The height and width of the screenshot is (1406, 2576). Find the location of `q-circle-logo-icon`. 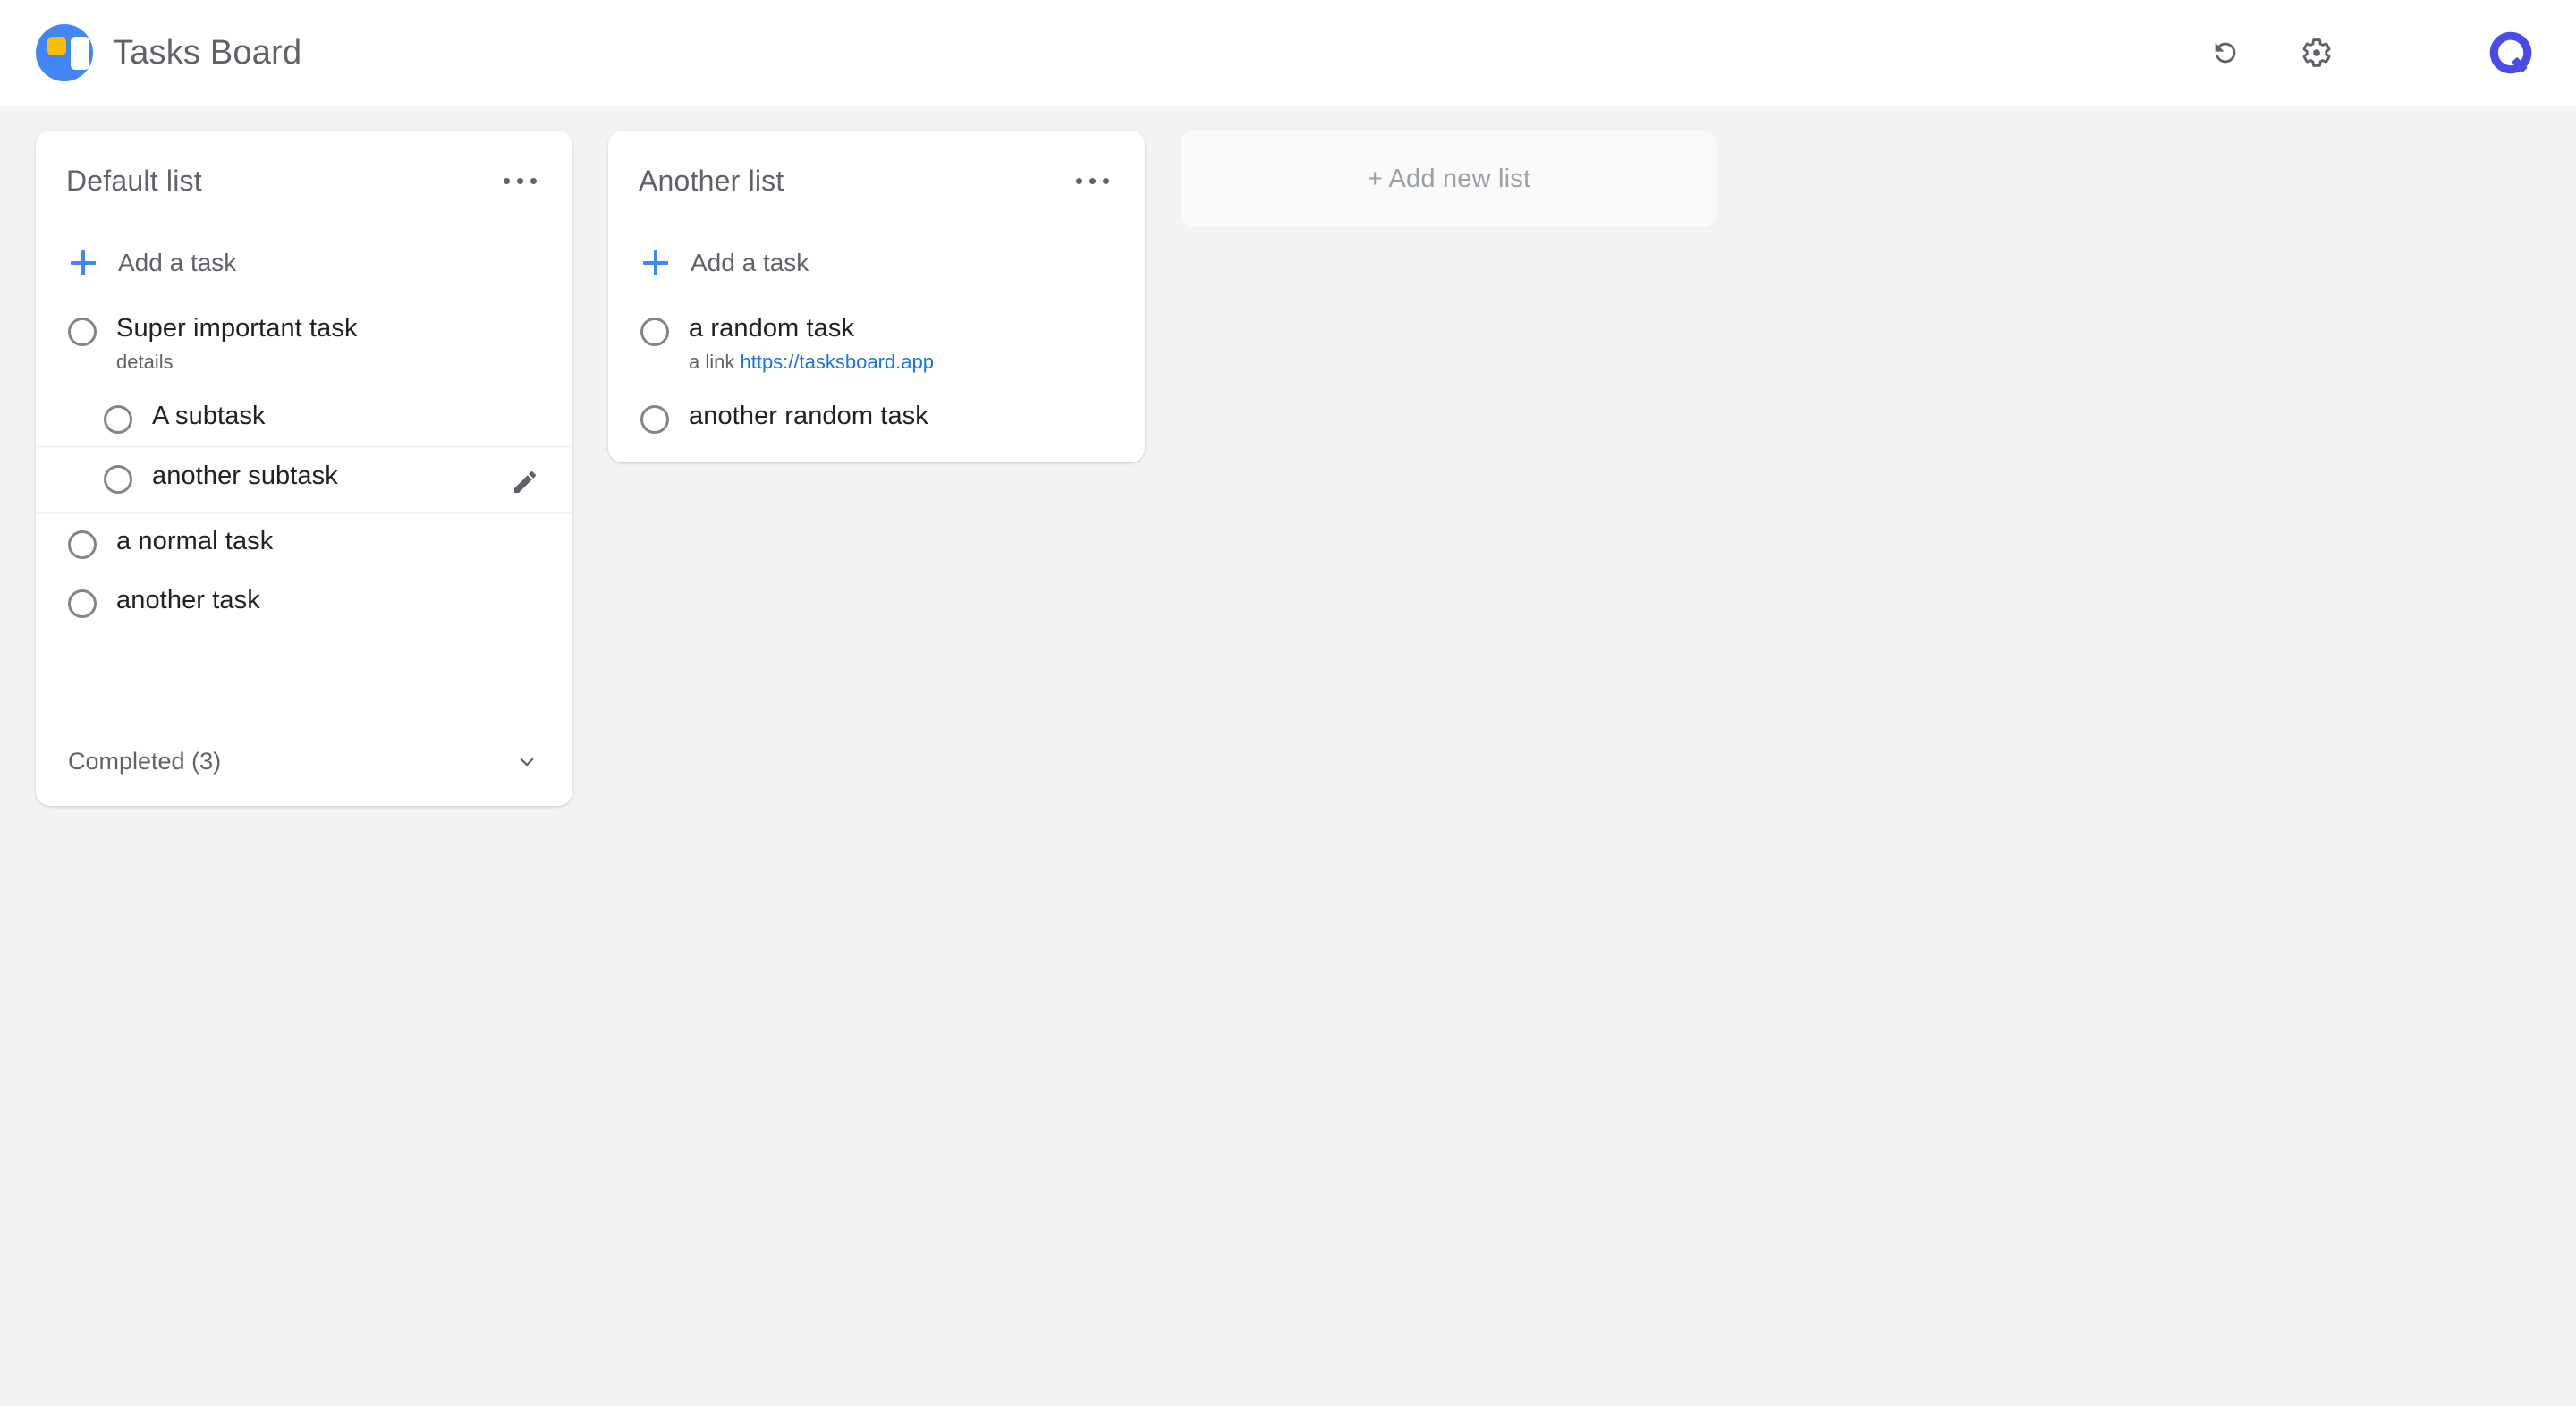

q-circle-logo-icon is located at coordinates (2510, 53).